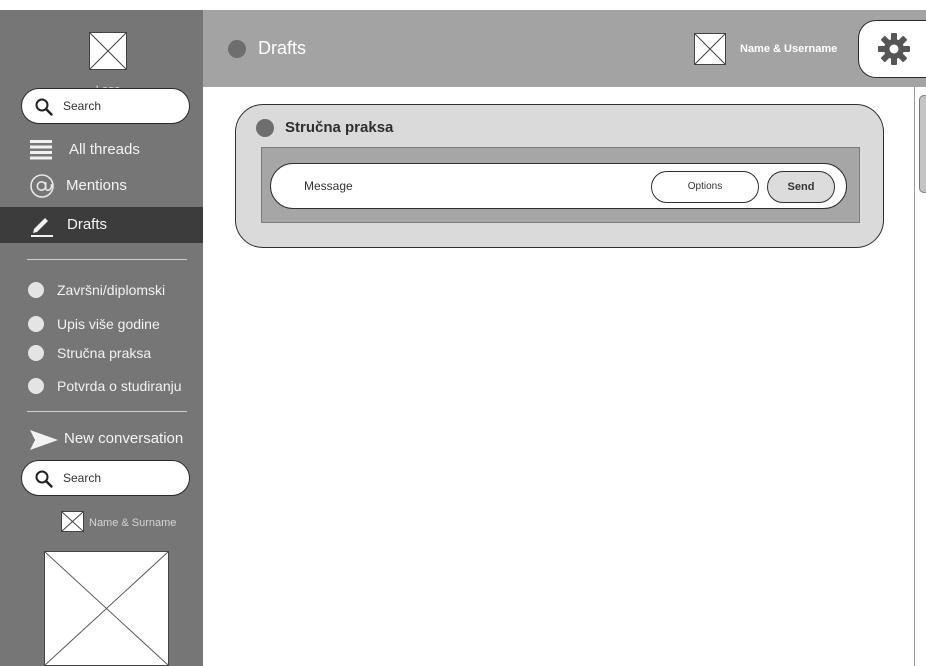 Image resolution: width=926 pixels, height=666 pixels. I want to click on header-username: Name & Username, so click(789, 49).